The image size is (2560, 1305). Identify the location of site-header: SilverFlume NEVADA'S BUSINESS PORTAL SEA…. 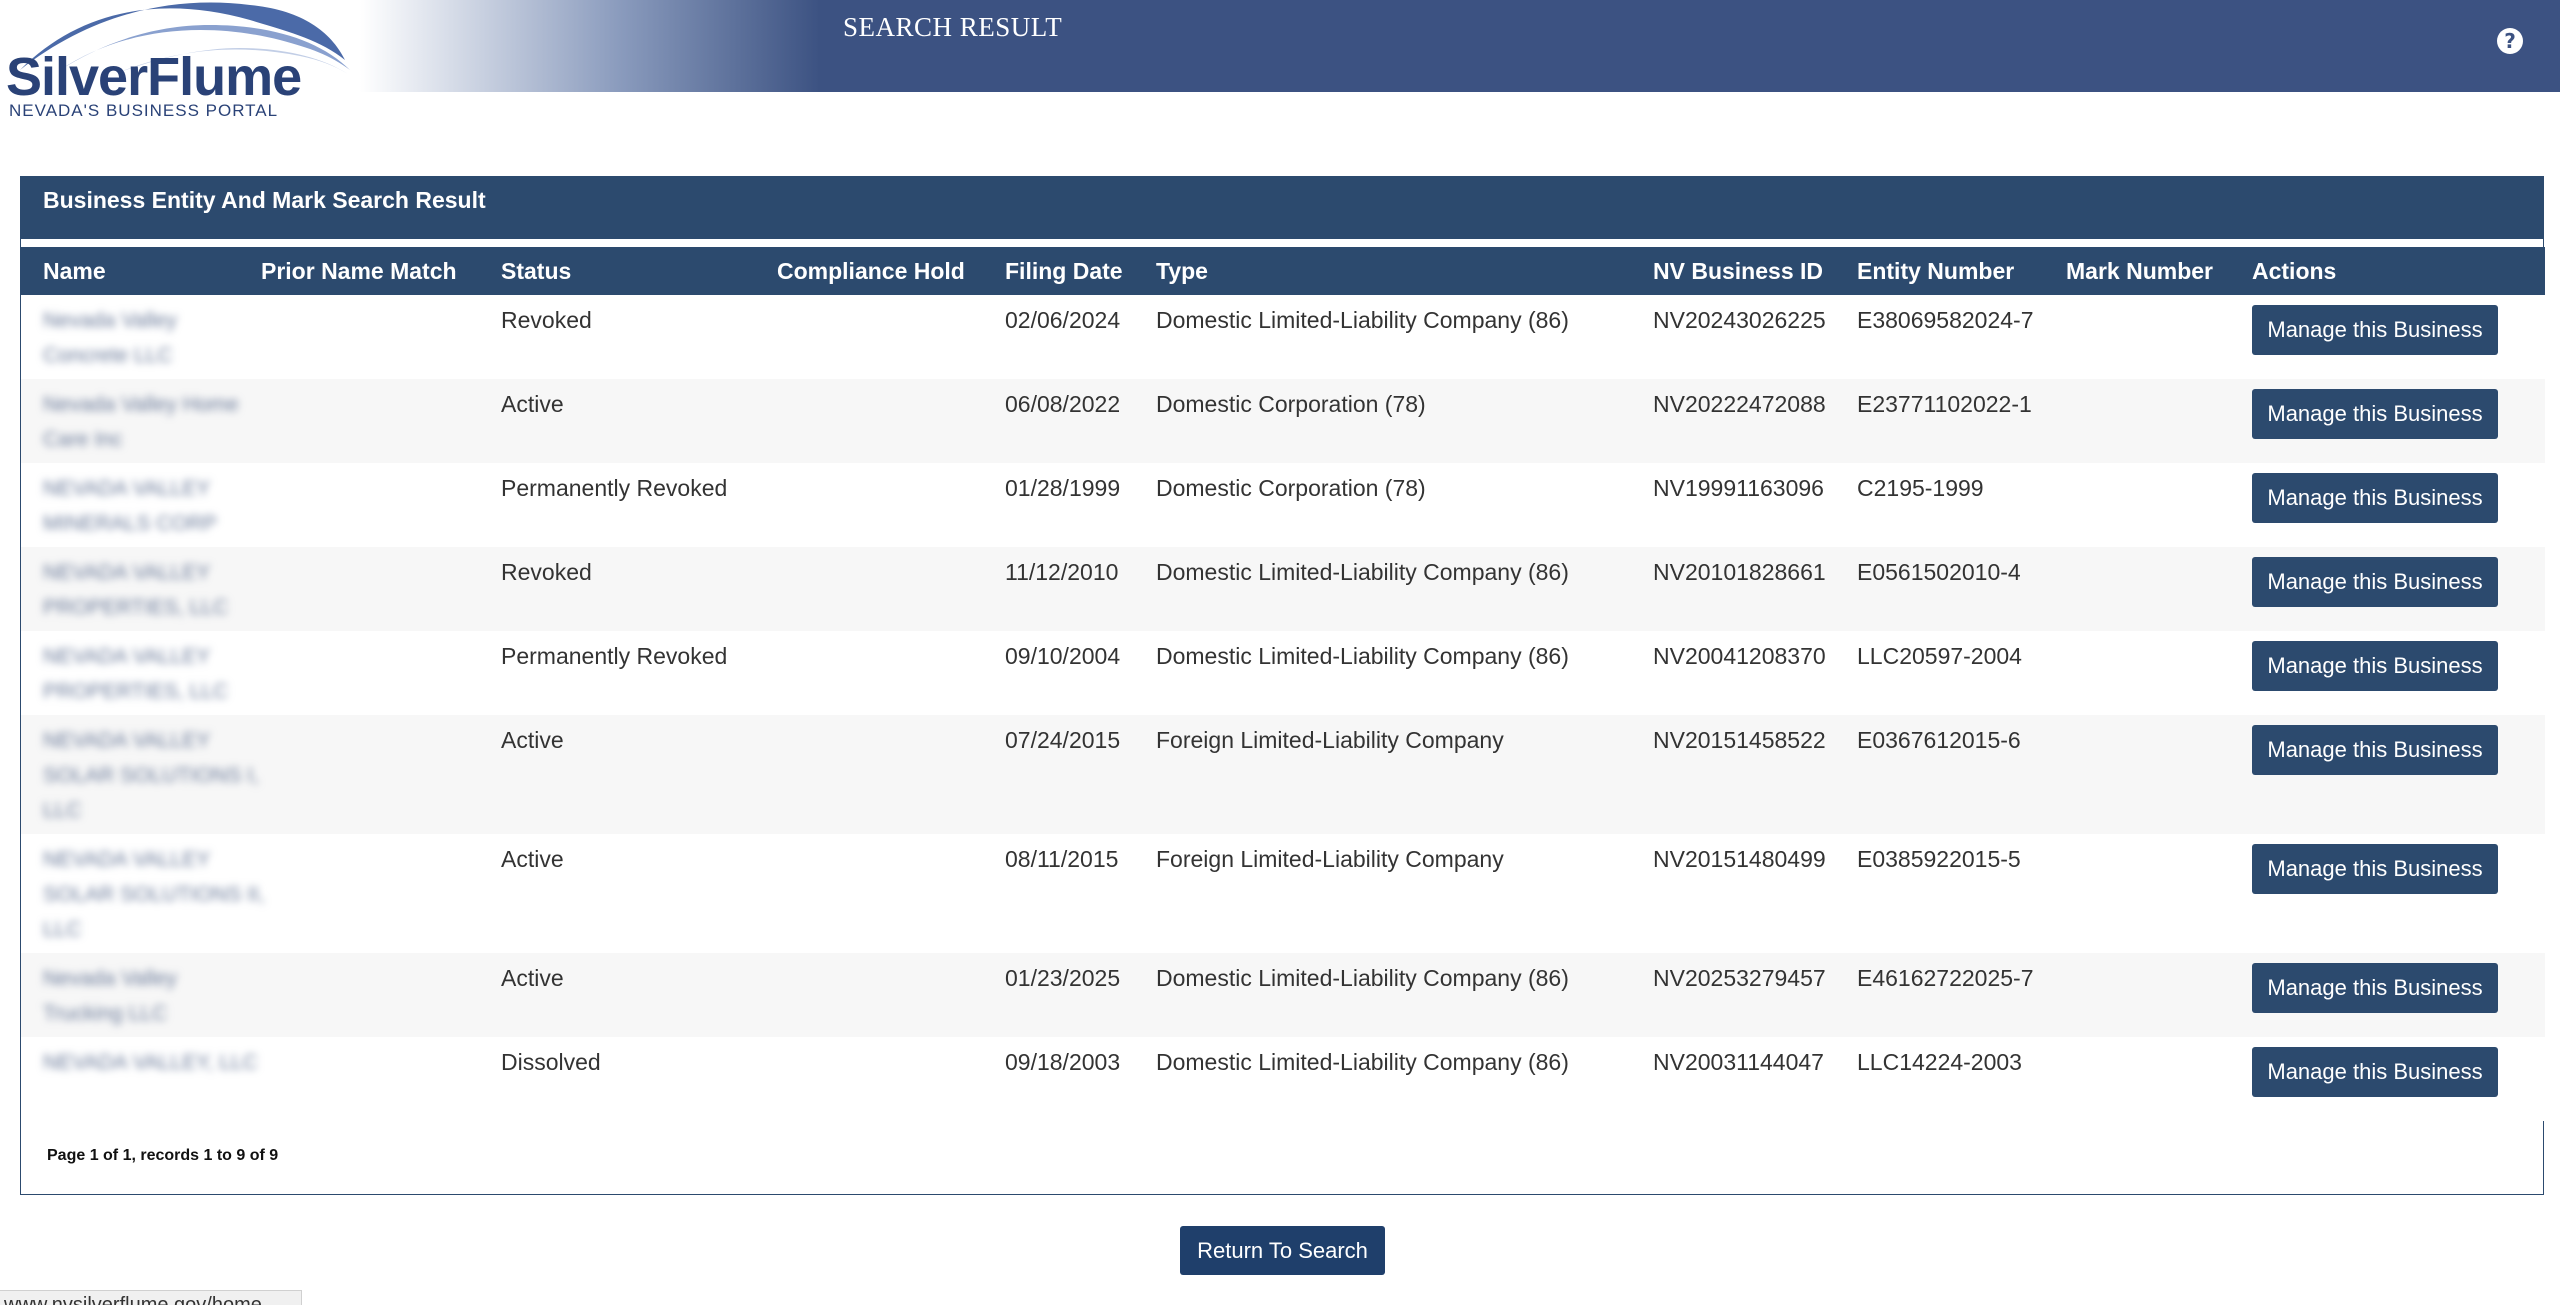
(1280, 60).